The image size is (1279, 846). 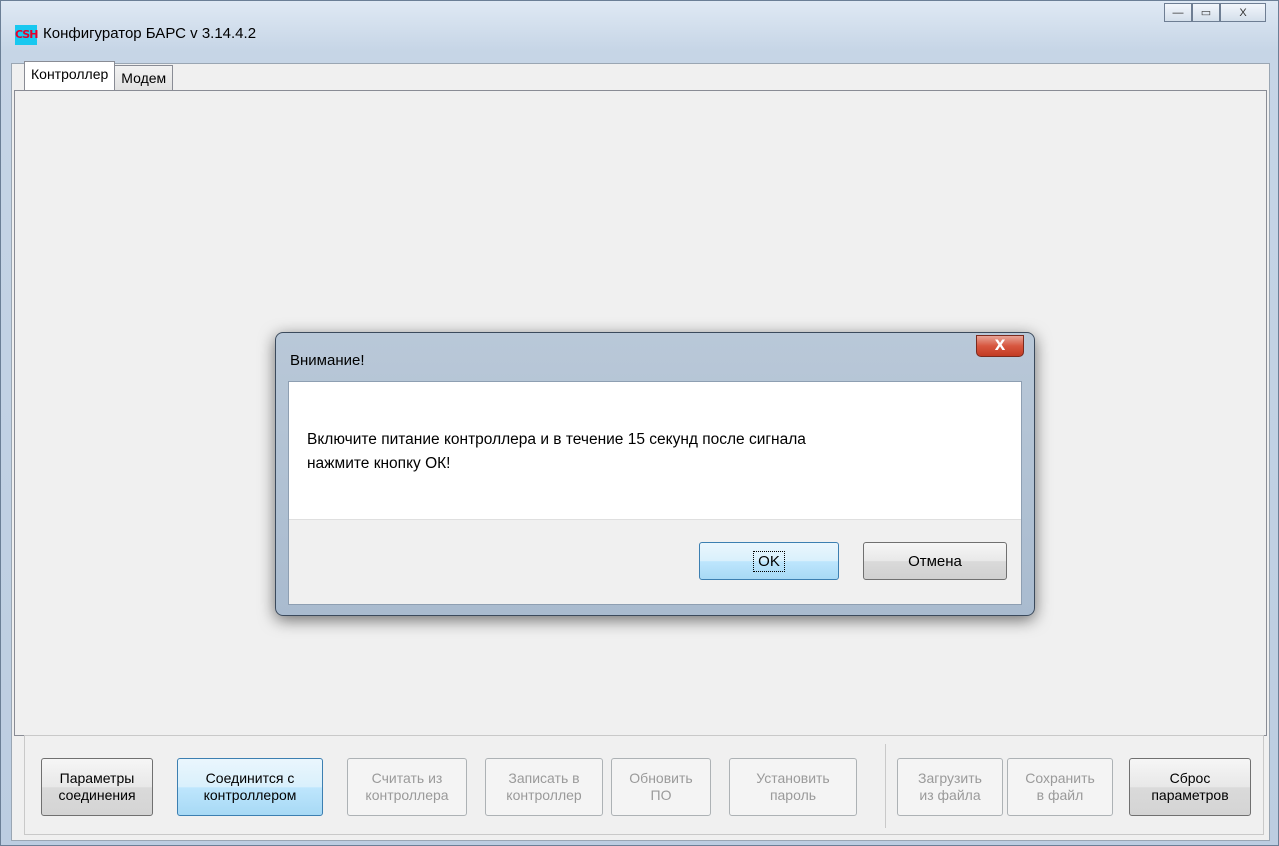 What do you see at coordinates (327, 360) in the screenshot?
I see `dialog-title: Внимание!` at bounding box center [327, 360].